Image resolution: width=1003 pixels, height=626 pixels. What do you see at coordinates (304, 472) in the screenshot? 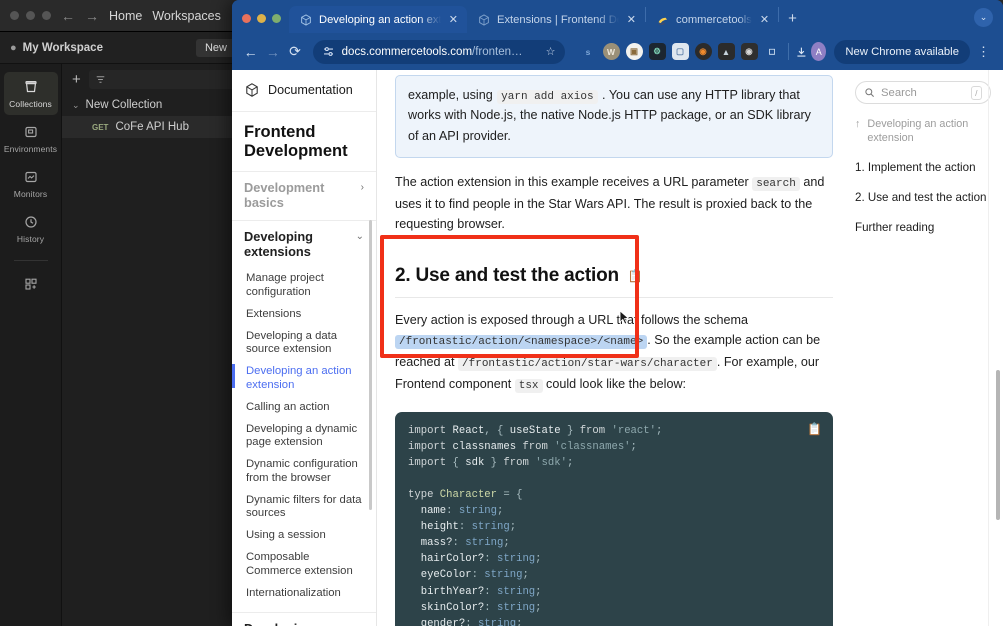
I see `sidebar-item-dynamic-configuration-from-the-browser: Dynamic configuration from the browser` at bounding box center [304, 472].